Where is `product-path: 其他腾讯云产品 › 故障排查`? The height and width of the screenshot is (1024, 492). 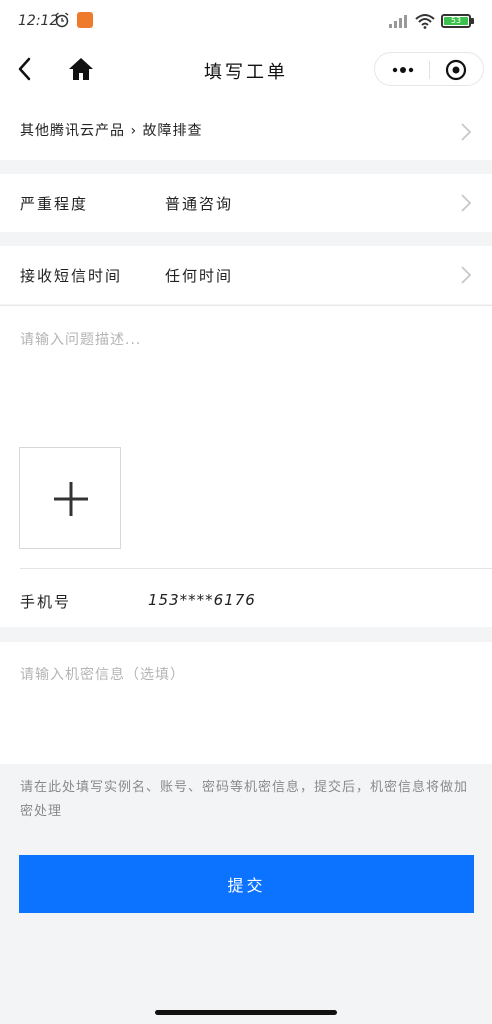
product-path: 其他腾讯云产品 › 故障排查 is located at coordinates (111, 131).